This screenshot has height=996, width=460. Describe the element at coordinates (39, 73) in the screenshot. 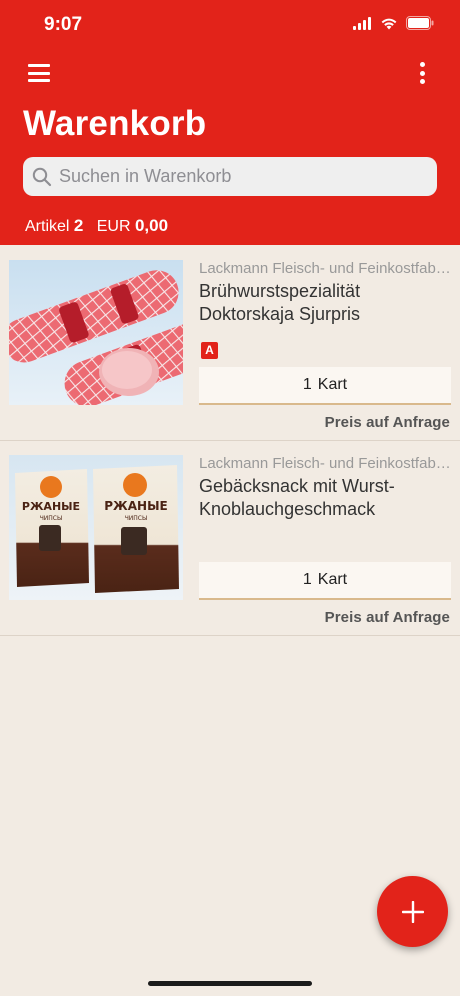

I see `hamburger-icon` at that location.